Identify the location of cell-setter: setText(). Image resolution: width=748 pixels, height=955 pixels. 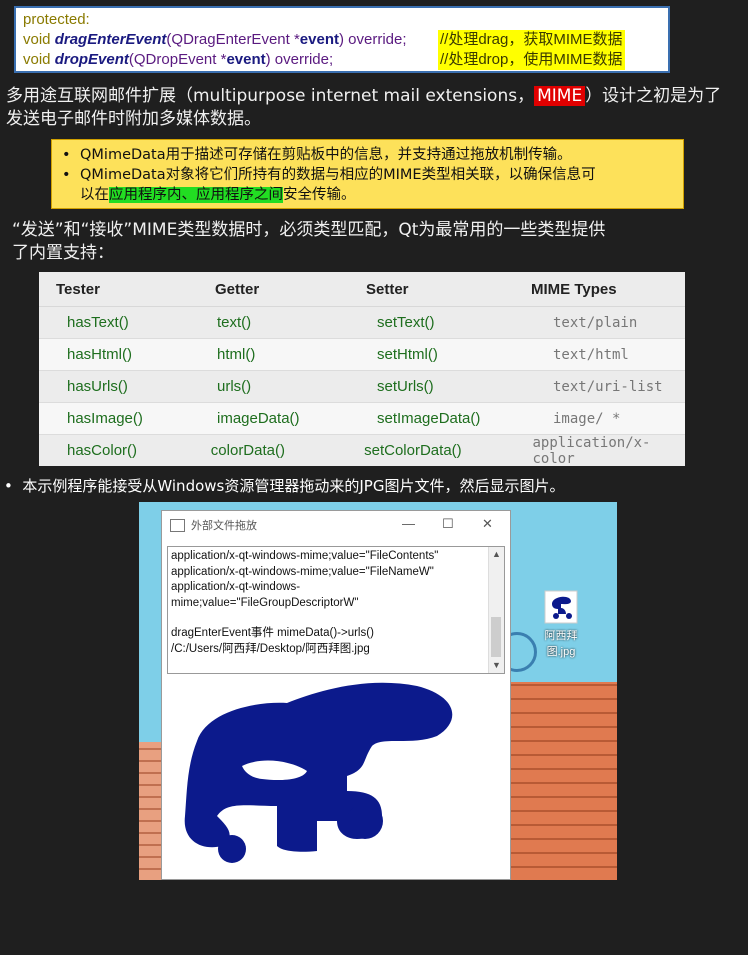
(406, 322).